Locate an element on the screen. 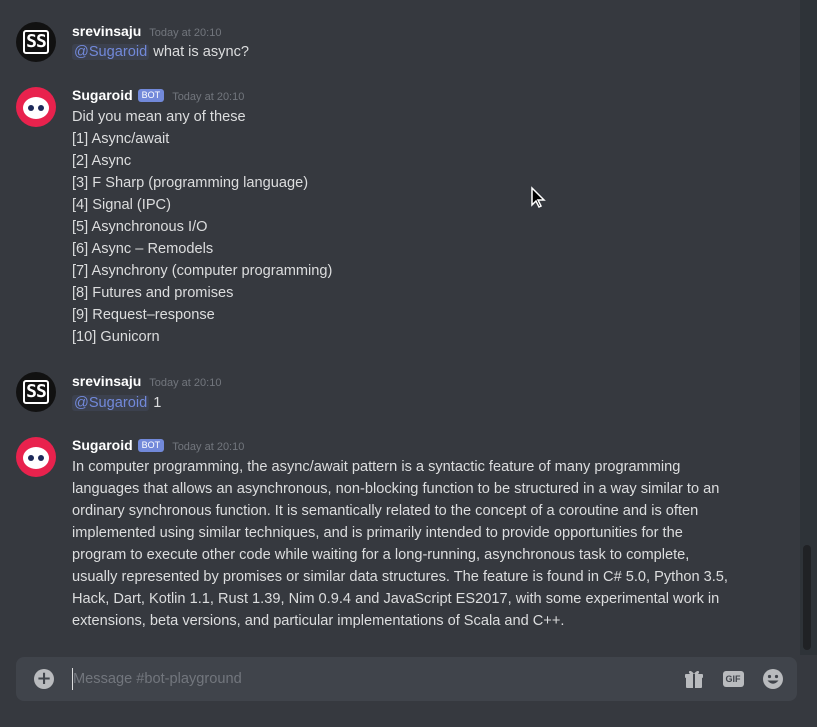 This screenshot has height=727, width=817. bottom-bar is located at coordinates (408, 719).